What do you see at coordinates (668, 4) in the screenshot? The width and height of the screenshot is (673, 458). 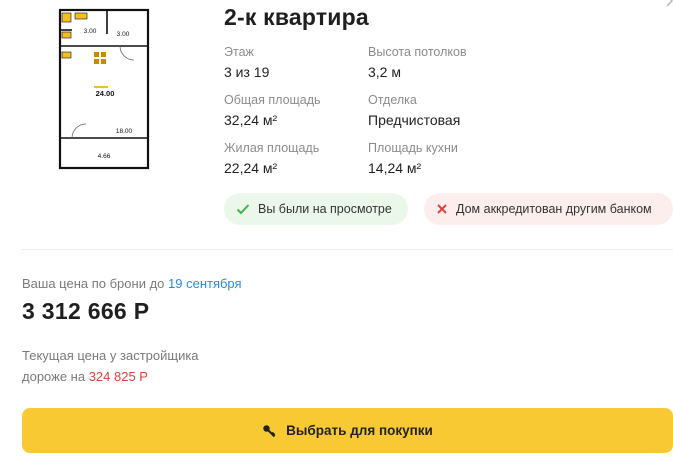 I see `chevron-right-icon` at bounding box center [668, 4].